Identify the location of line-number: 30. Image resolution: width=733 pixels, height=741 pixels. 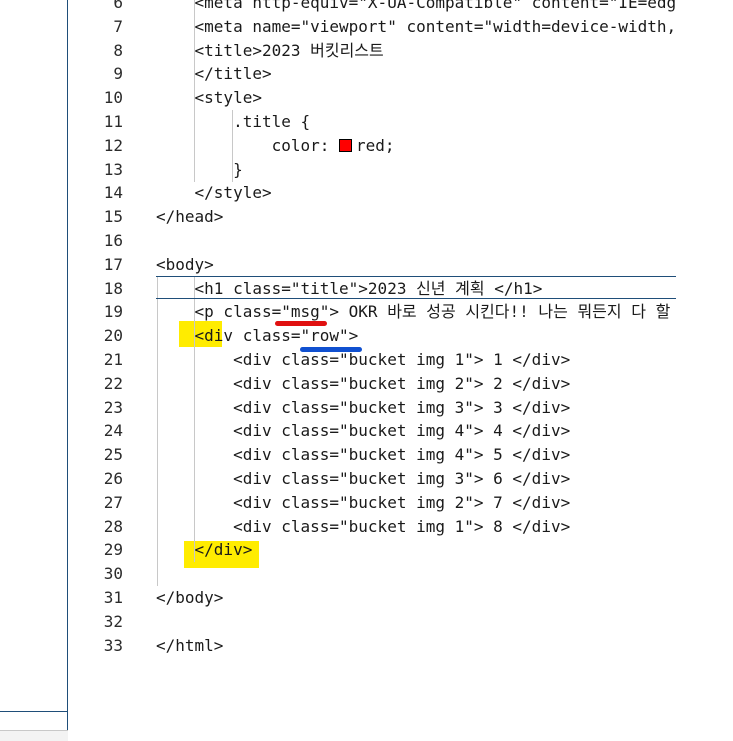
(113, 574).